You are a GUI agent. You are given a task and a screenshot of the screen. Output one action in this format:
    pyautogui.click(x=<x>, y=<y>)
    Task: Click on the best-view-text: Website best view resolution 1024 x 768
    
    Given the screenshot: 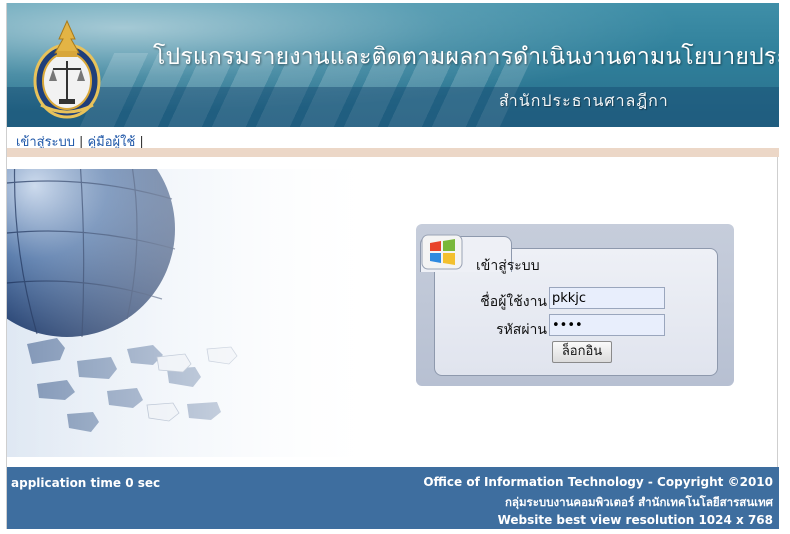 What is the action you would take?
    pyautogui.click(x=635, y=520)
    